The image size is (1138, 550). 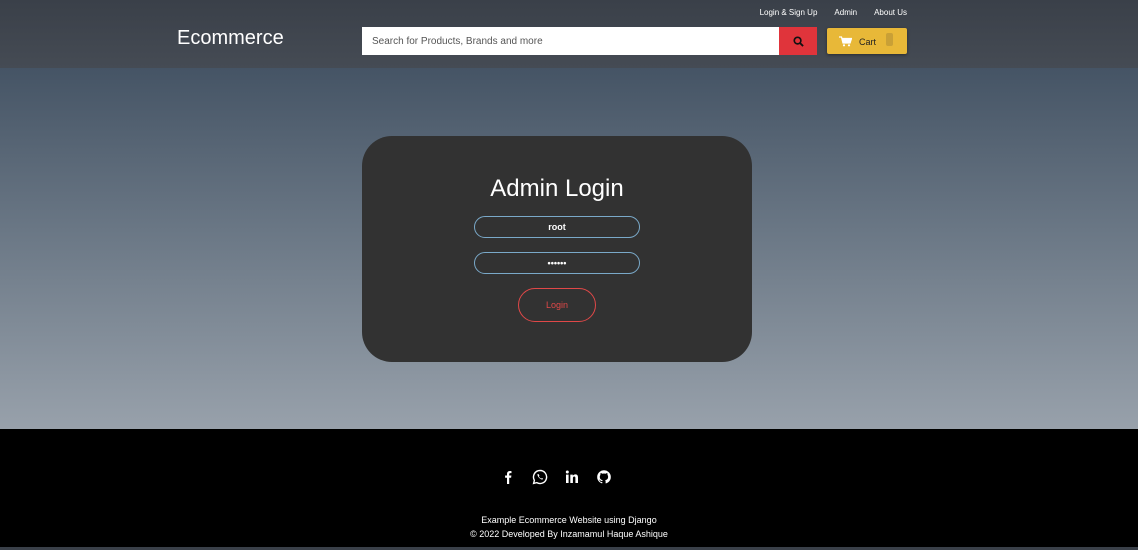 What do you see at coordinates (556, 477) in the screenshot?
I see `social-links` at bounding box center [556, 477].